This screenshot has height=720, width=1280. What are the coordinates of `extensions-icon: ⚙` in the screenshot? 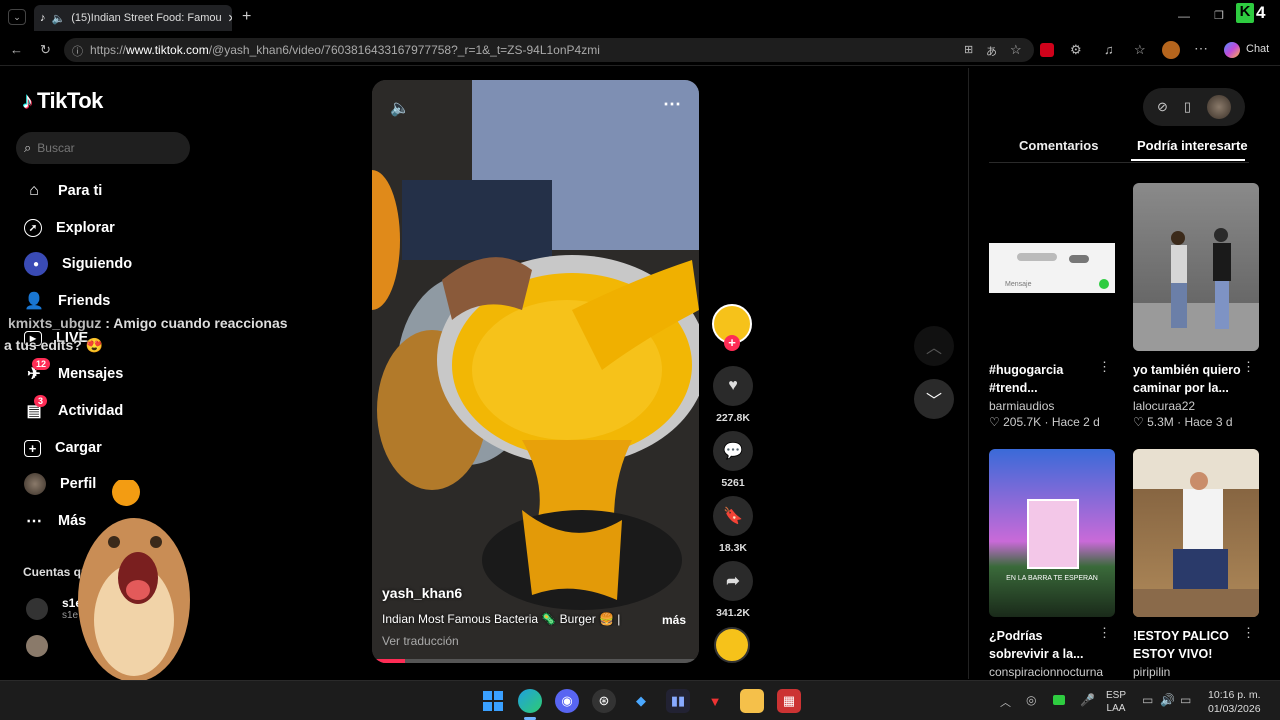 It's located at (1076, 50).